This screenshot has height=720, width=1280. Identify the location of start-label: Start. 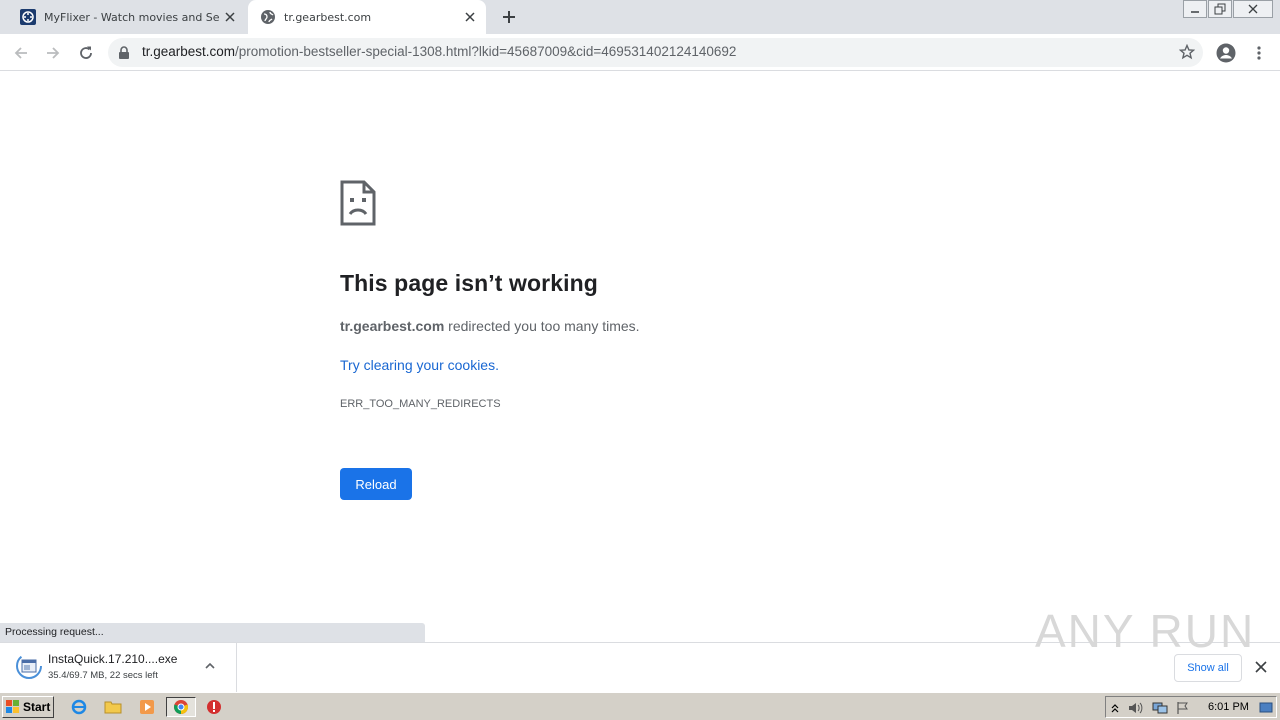
(37, 707).